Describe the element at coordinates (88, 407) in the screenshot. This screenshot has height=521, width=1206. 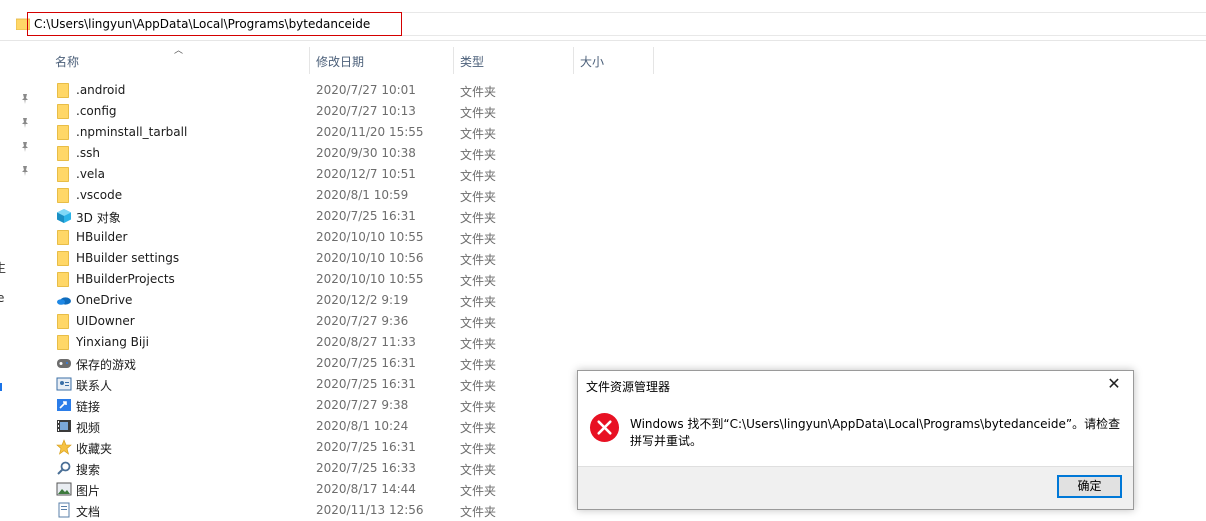
I see `file-name: 链接` at that location.